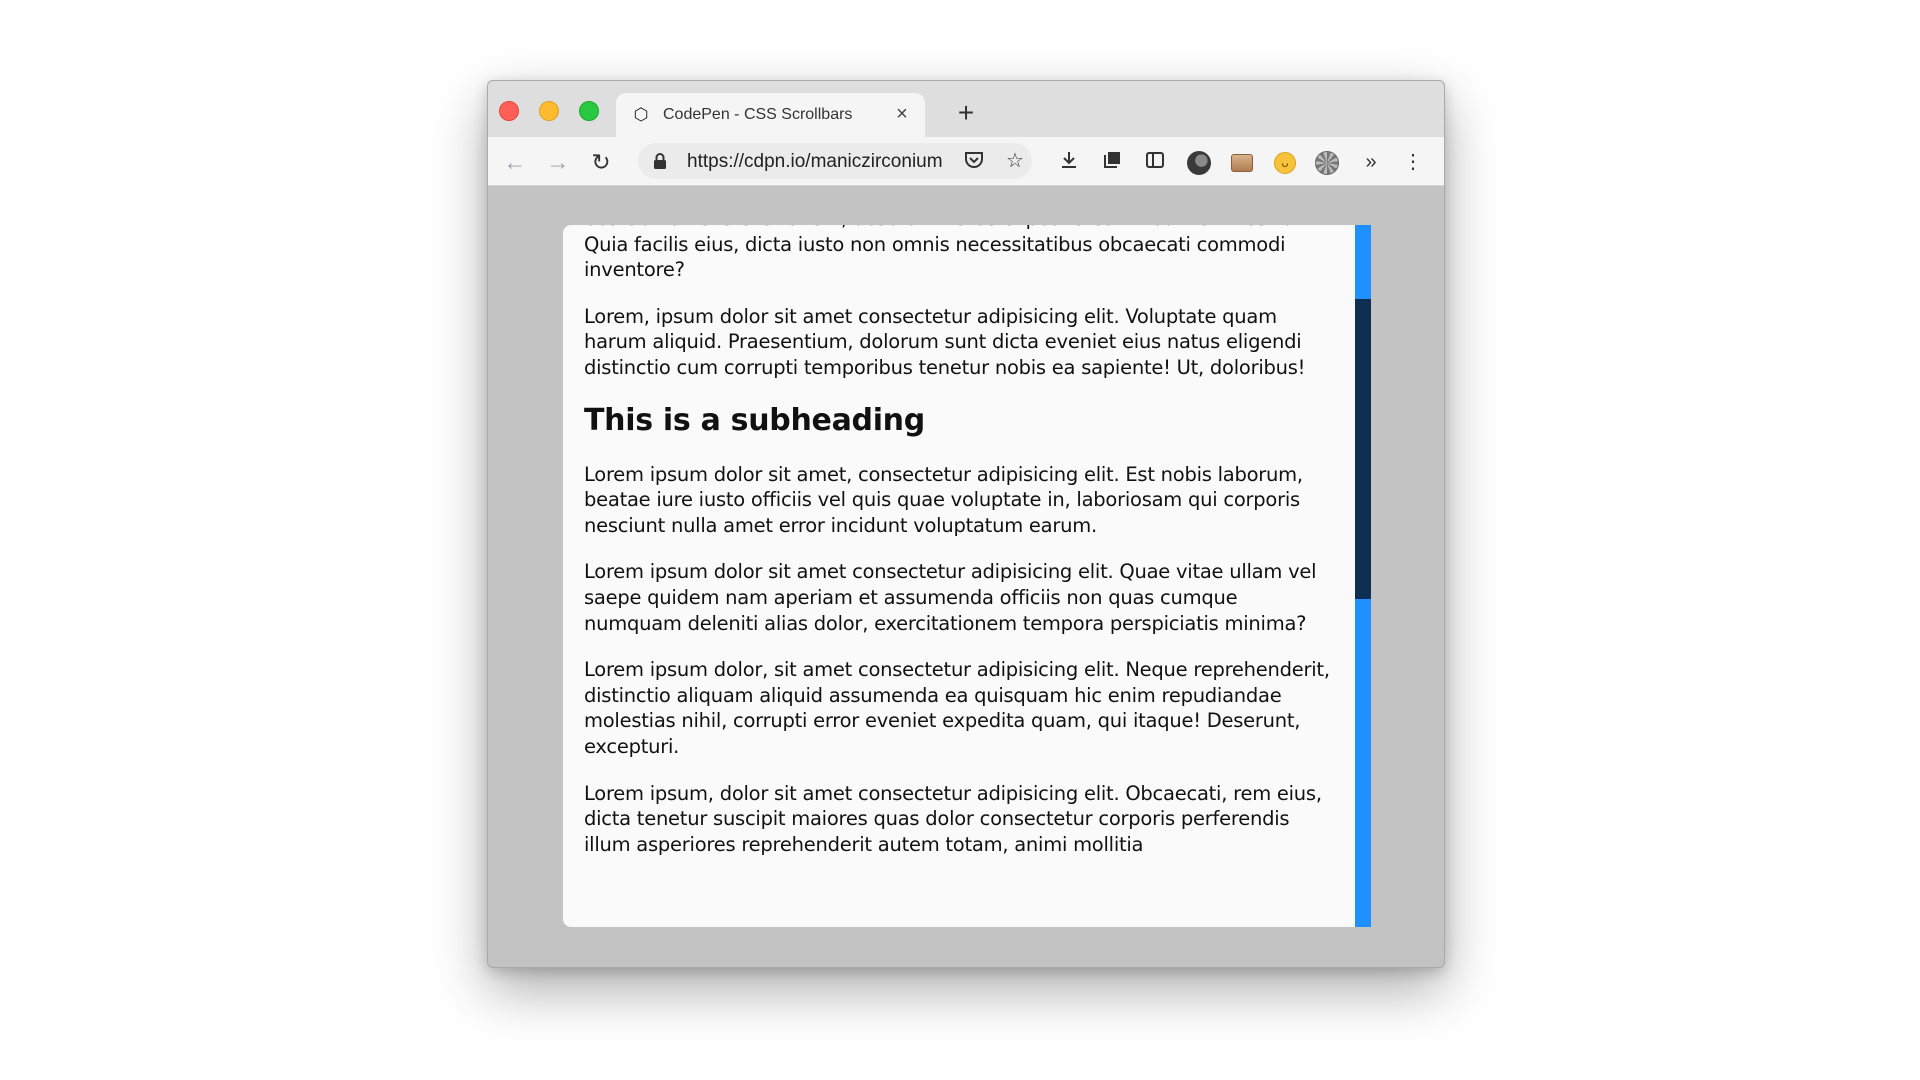 The height and width of the screenshot is (1080, 1920). What do you see at coordinates (549, 111) in the screenshot?
I see `window-minimize-button` at bounding box center [549, 111].